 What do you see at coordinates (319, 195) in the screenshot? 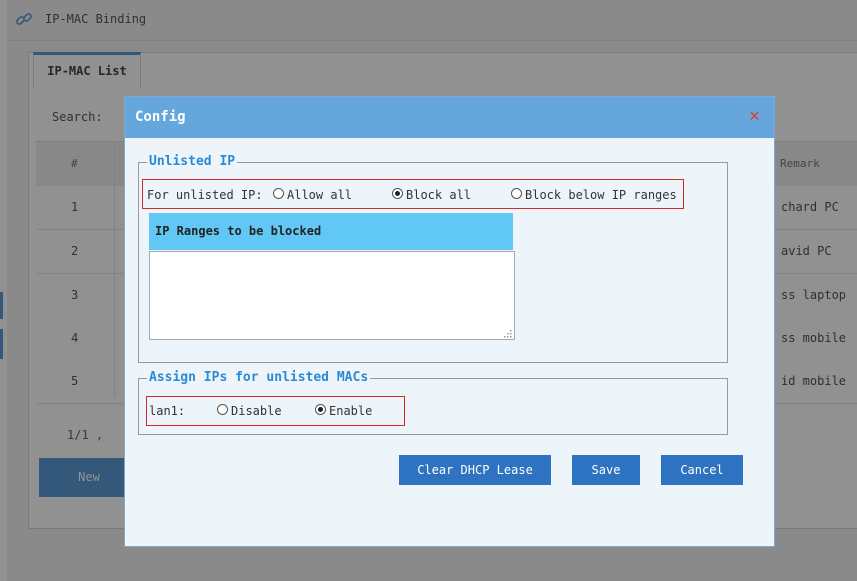
I see `allow-all-label: Allow all` at bounding box center [319, 195].